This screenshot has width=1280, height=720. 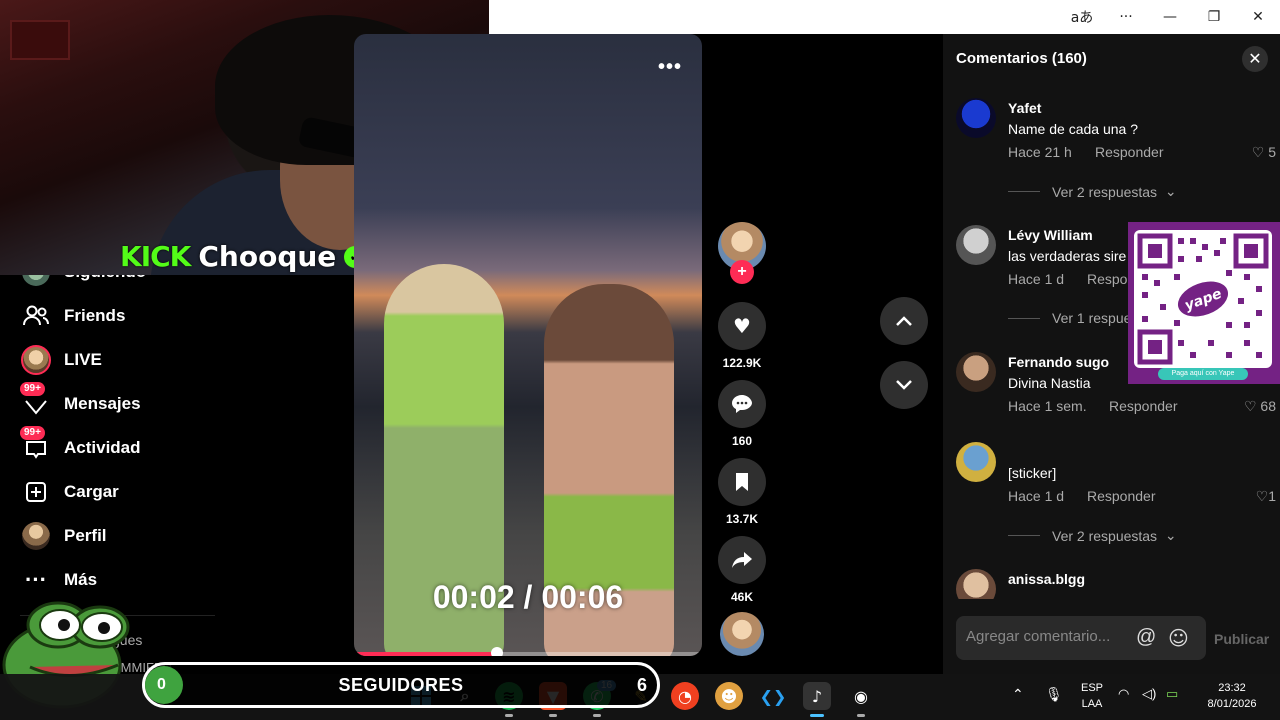 I want to click on view-replies-label: Ver 1 respue, so click(x=1092, y=318).